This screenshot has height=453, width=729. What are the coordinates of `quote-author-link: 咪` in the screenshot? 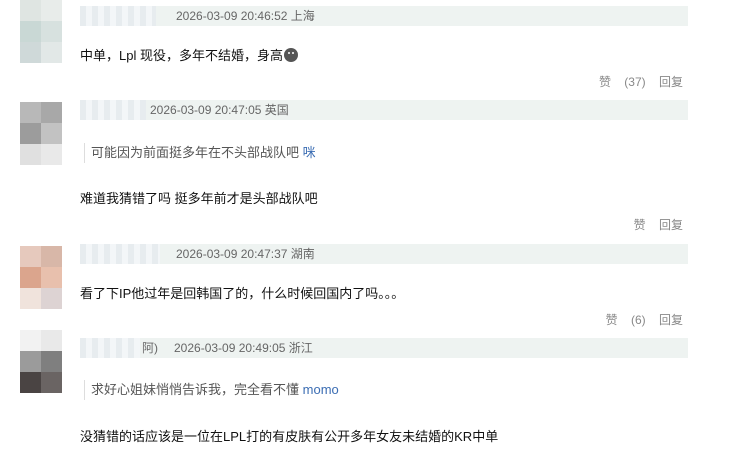 It's located at (309, 152).